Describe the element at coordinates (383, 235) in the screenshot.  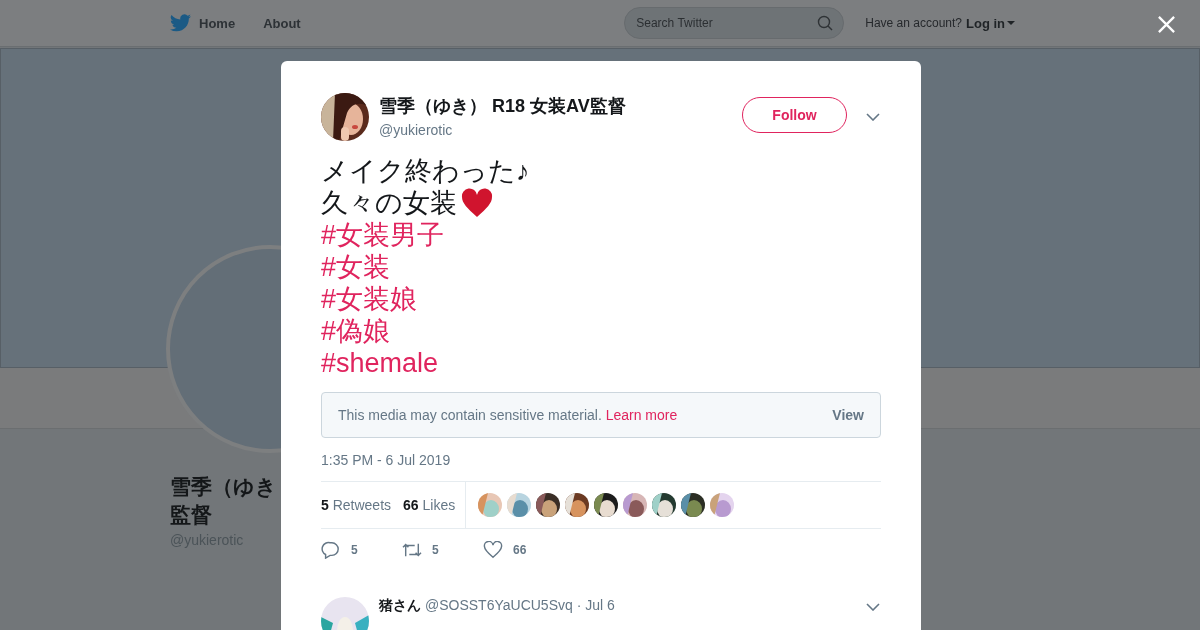
I see `hashtag-link: #女装男子` at that location.